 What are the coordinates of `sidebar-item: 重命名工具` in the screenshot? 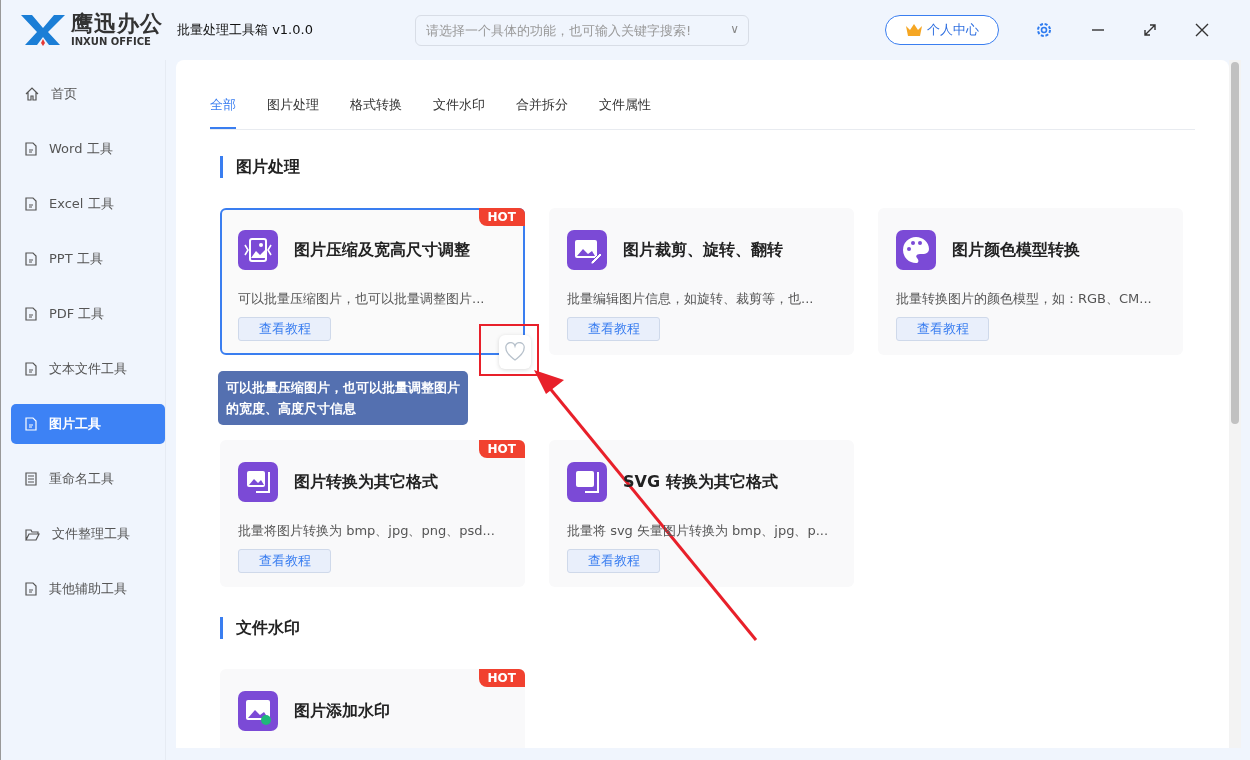 It's located at (88, 479).